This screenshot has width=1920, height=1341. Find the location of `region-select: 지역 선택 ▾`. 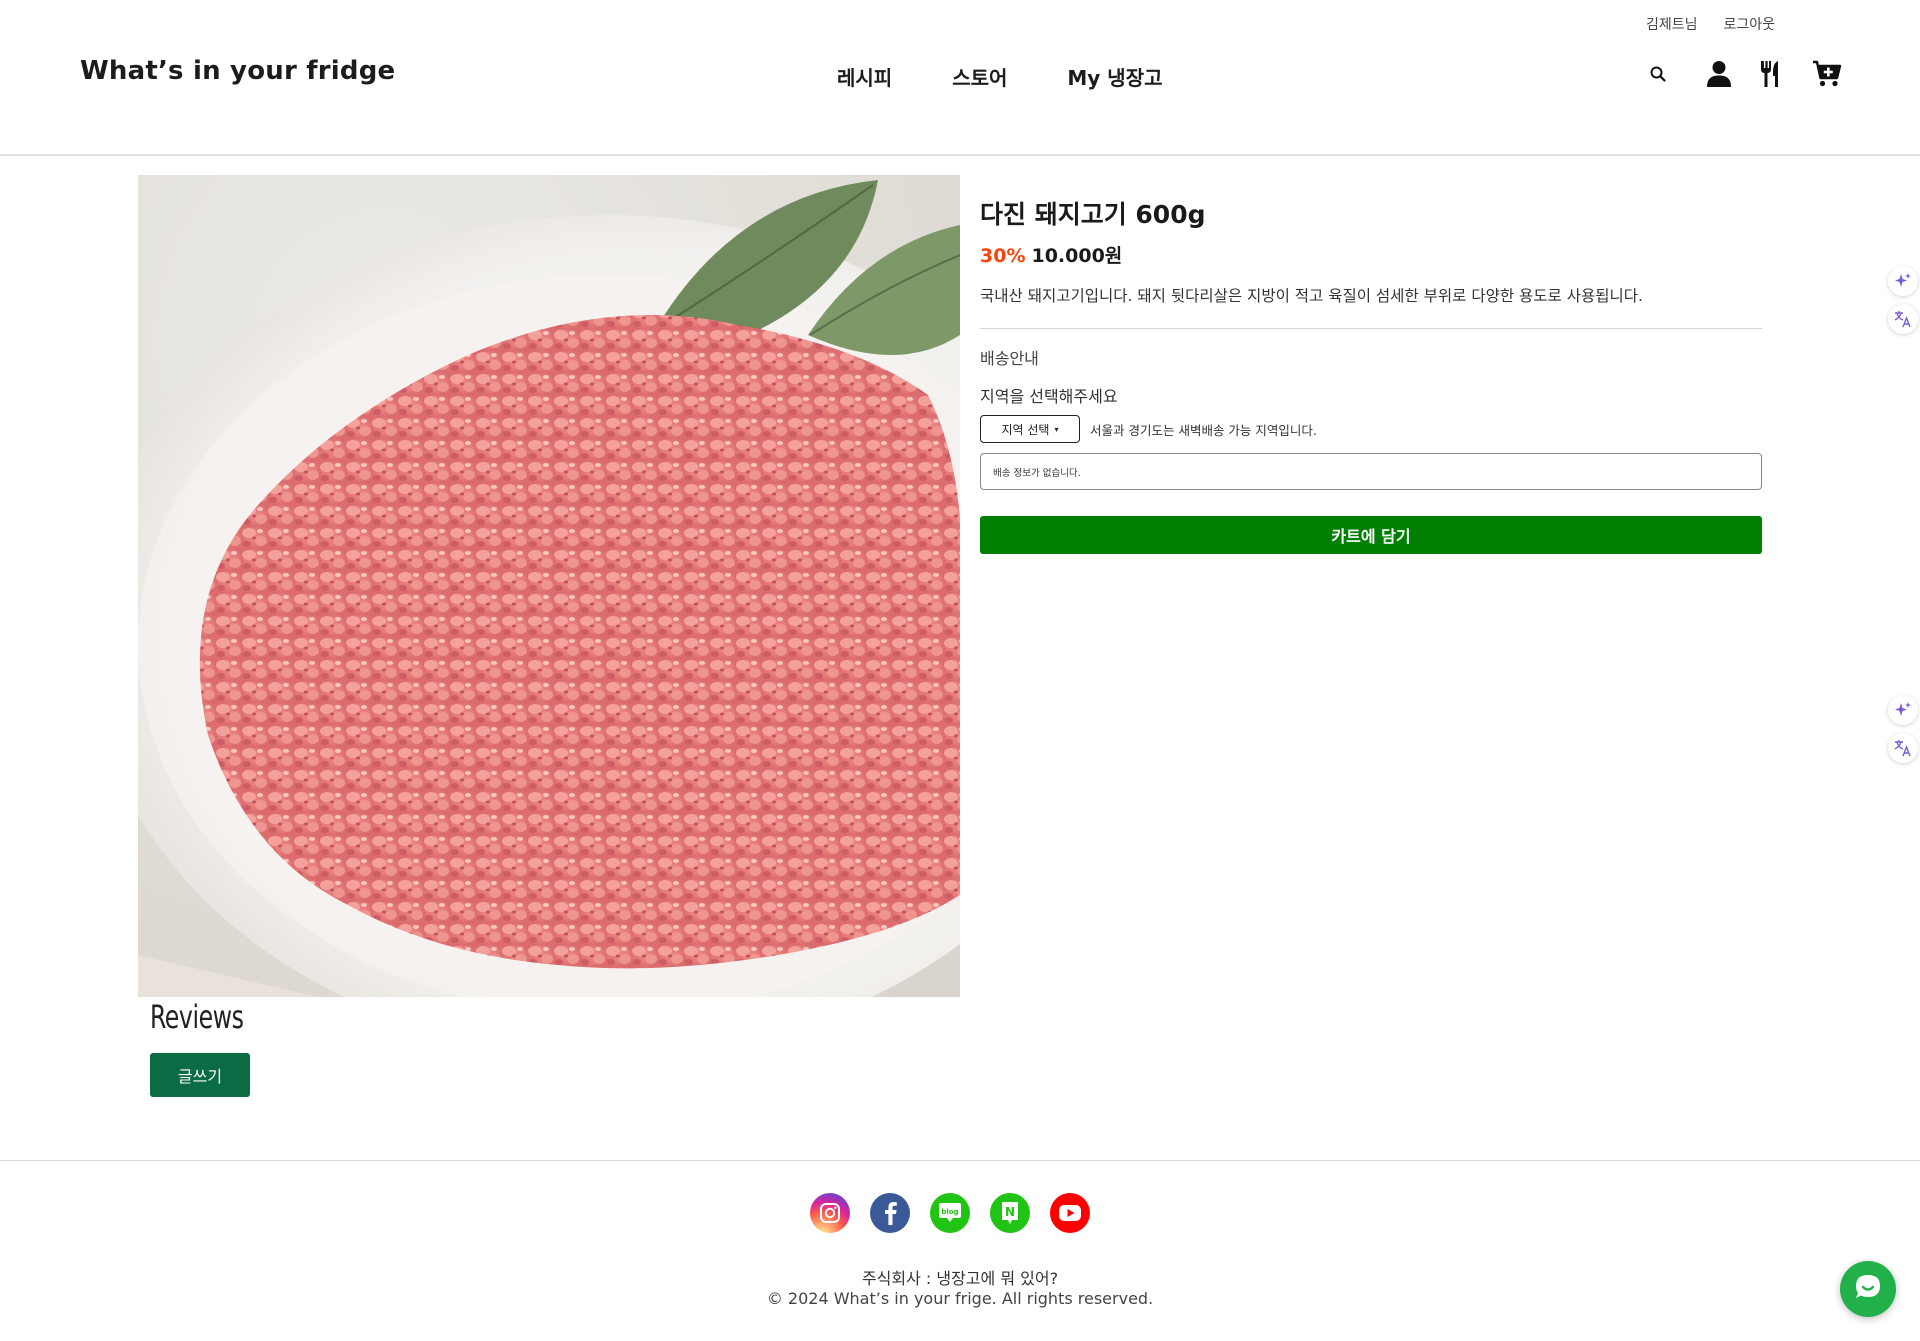

region-select: 지역 선택 ▾ is located at coordinates (1030, 429).